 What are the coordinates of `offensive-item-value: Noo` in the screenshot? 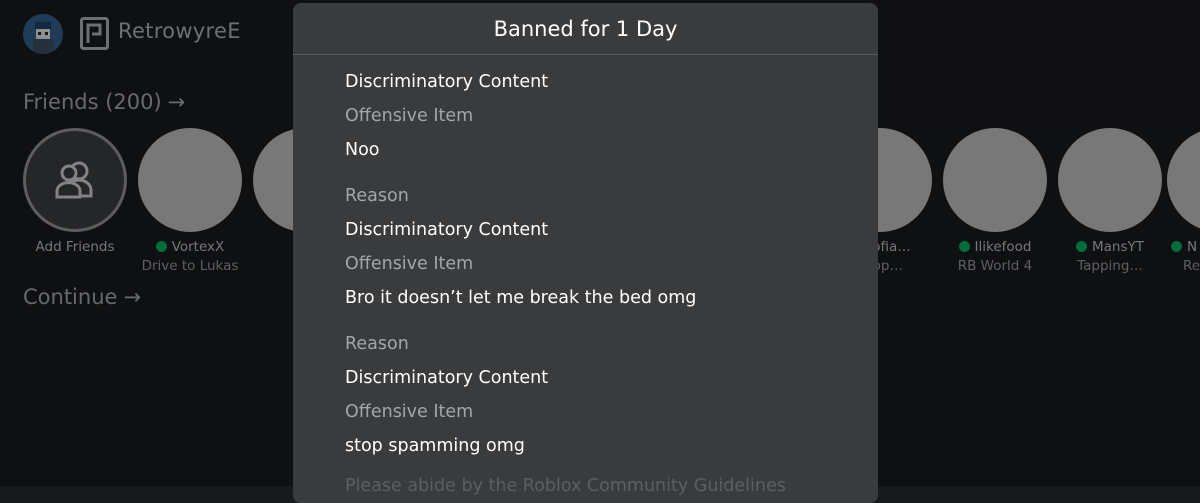 It's located at (362, 150).